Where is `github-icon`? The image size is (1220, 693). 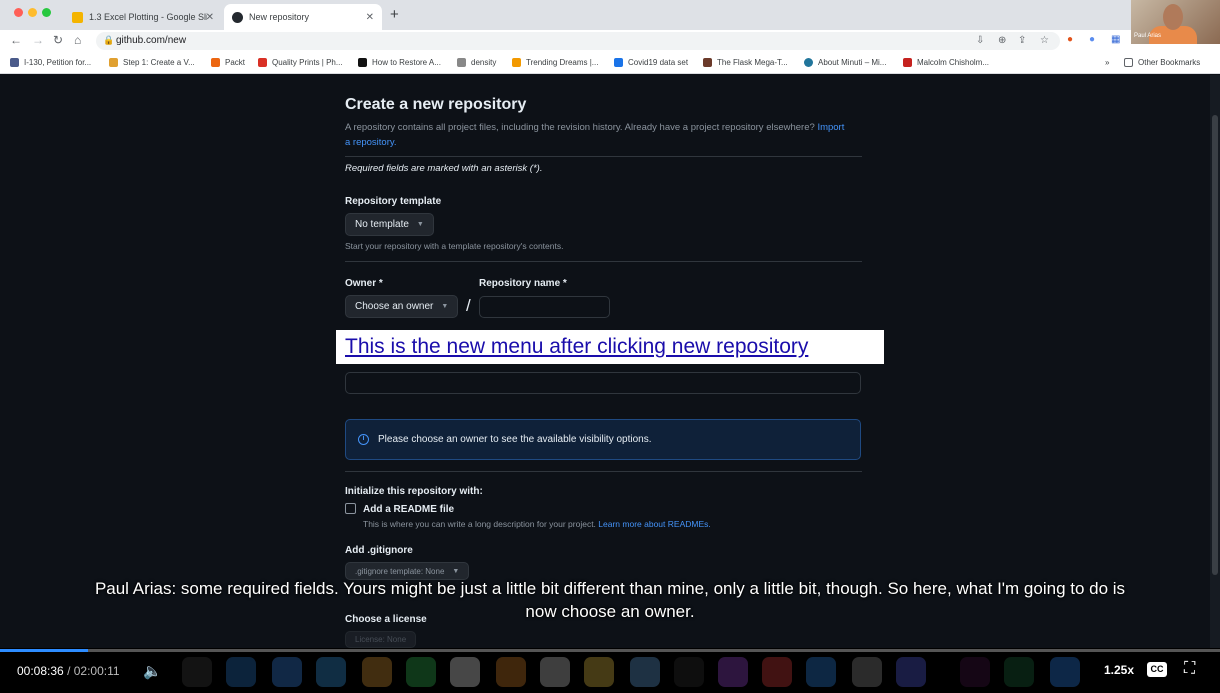 github-icon is located at coordinates (237, 17).